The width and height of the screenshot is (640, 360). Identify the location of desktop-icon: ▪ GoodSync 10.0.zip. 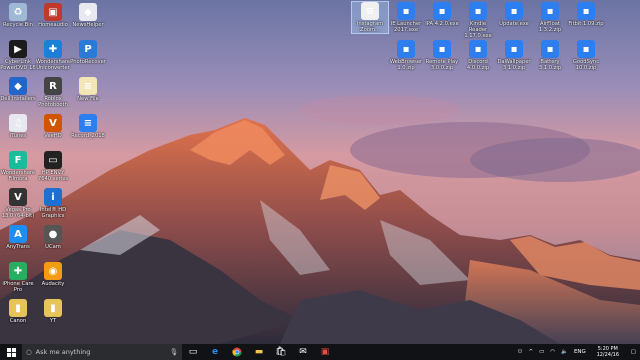
(586, 55).